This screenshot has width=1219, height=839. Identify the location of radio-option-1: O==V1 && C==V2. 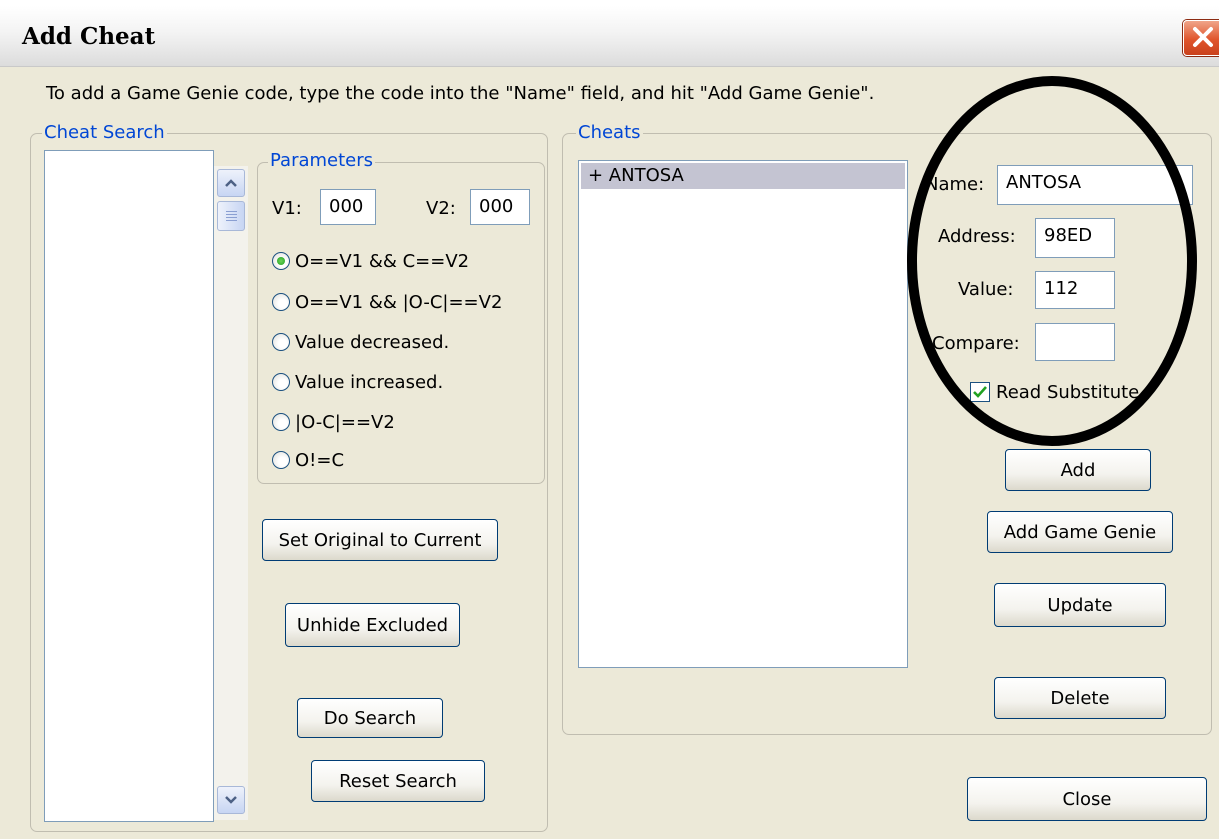
(370, 261).